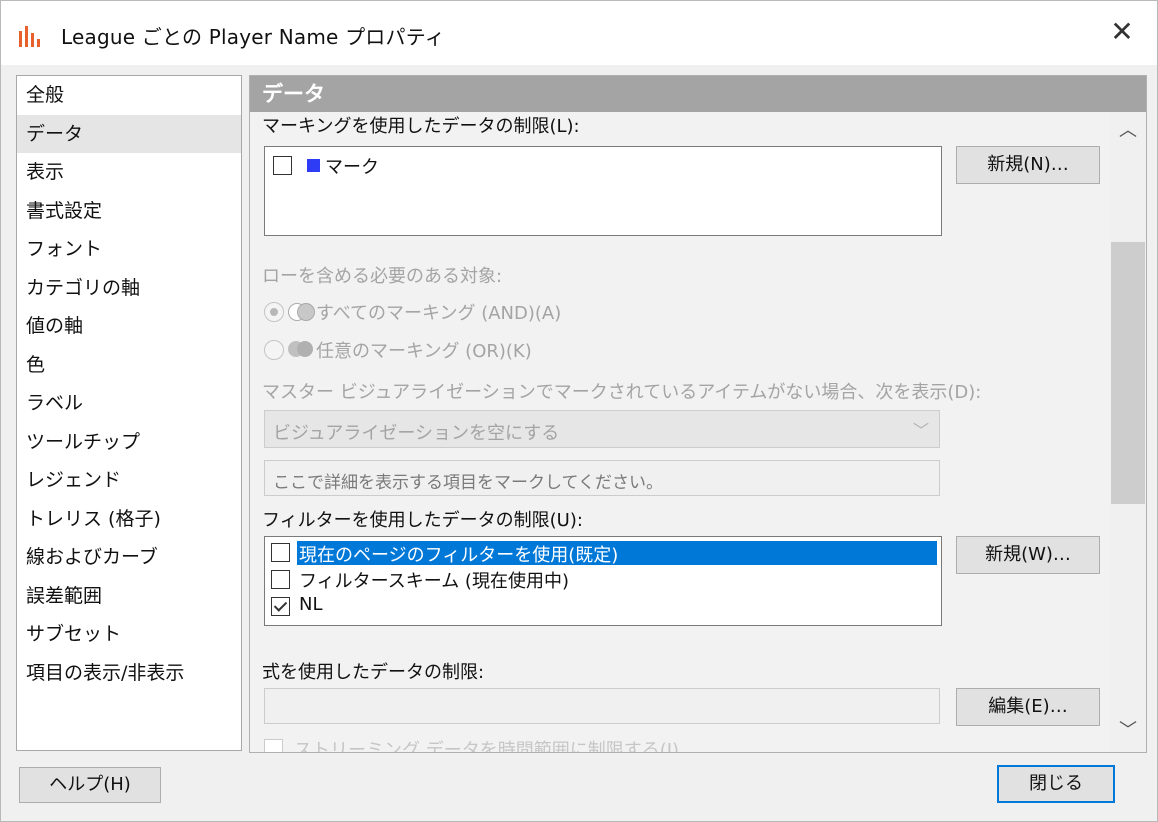 This screenshot has height=822, width=1158. Describe the element at coordinates (352, 167) in the screenshot. I see `marking-item-label: マーク` at that location.